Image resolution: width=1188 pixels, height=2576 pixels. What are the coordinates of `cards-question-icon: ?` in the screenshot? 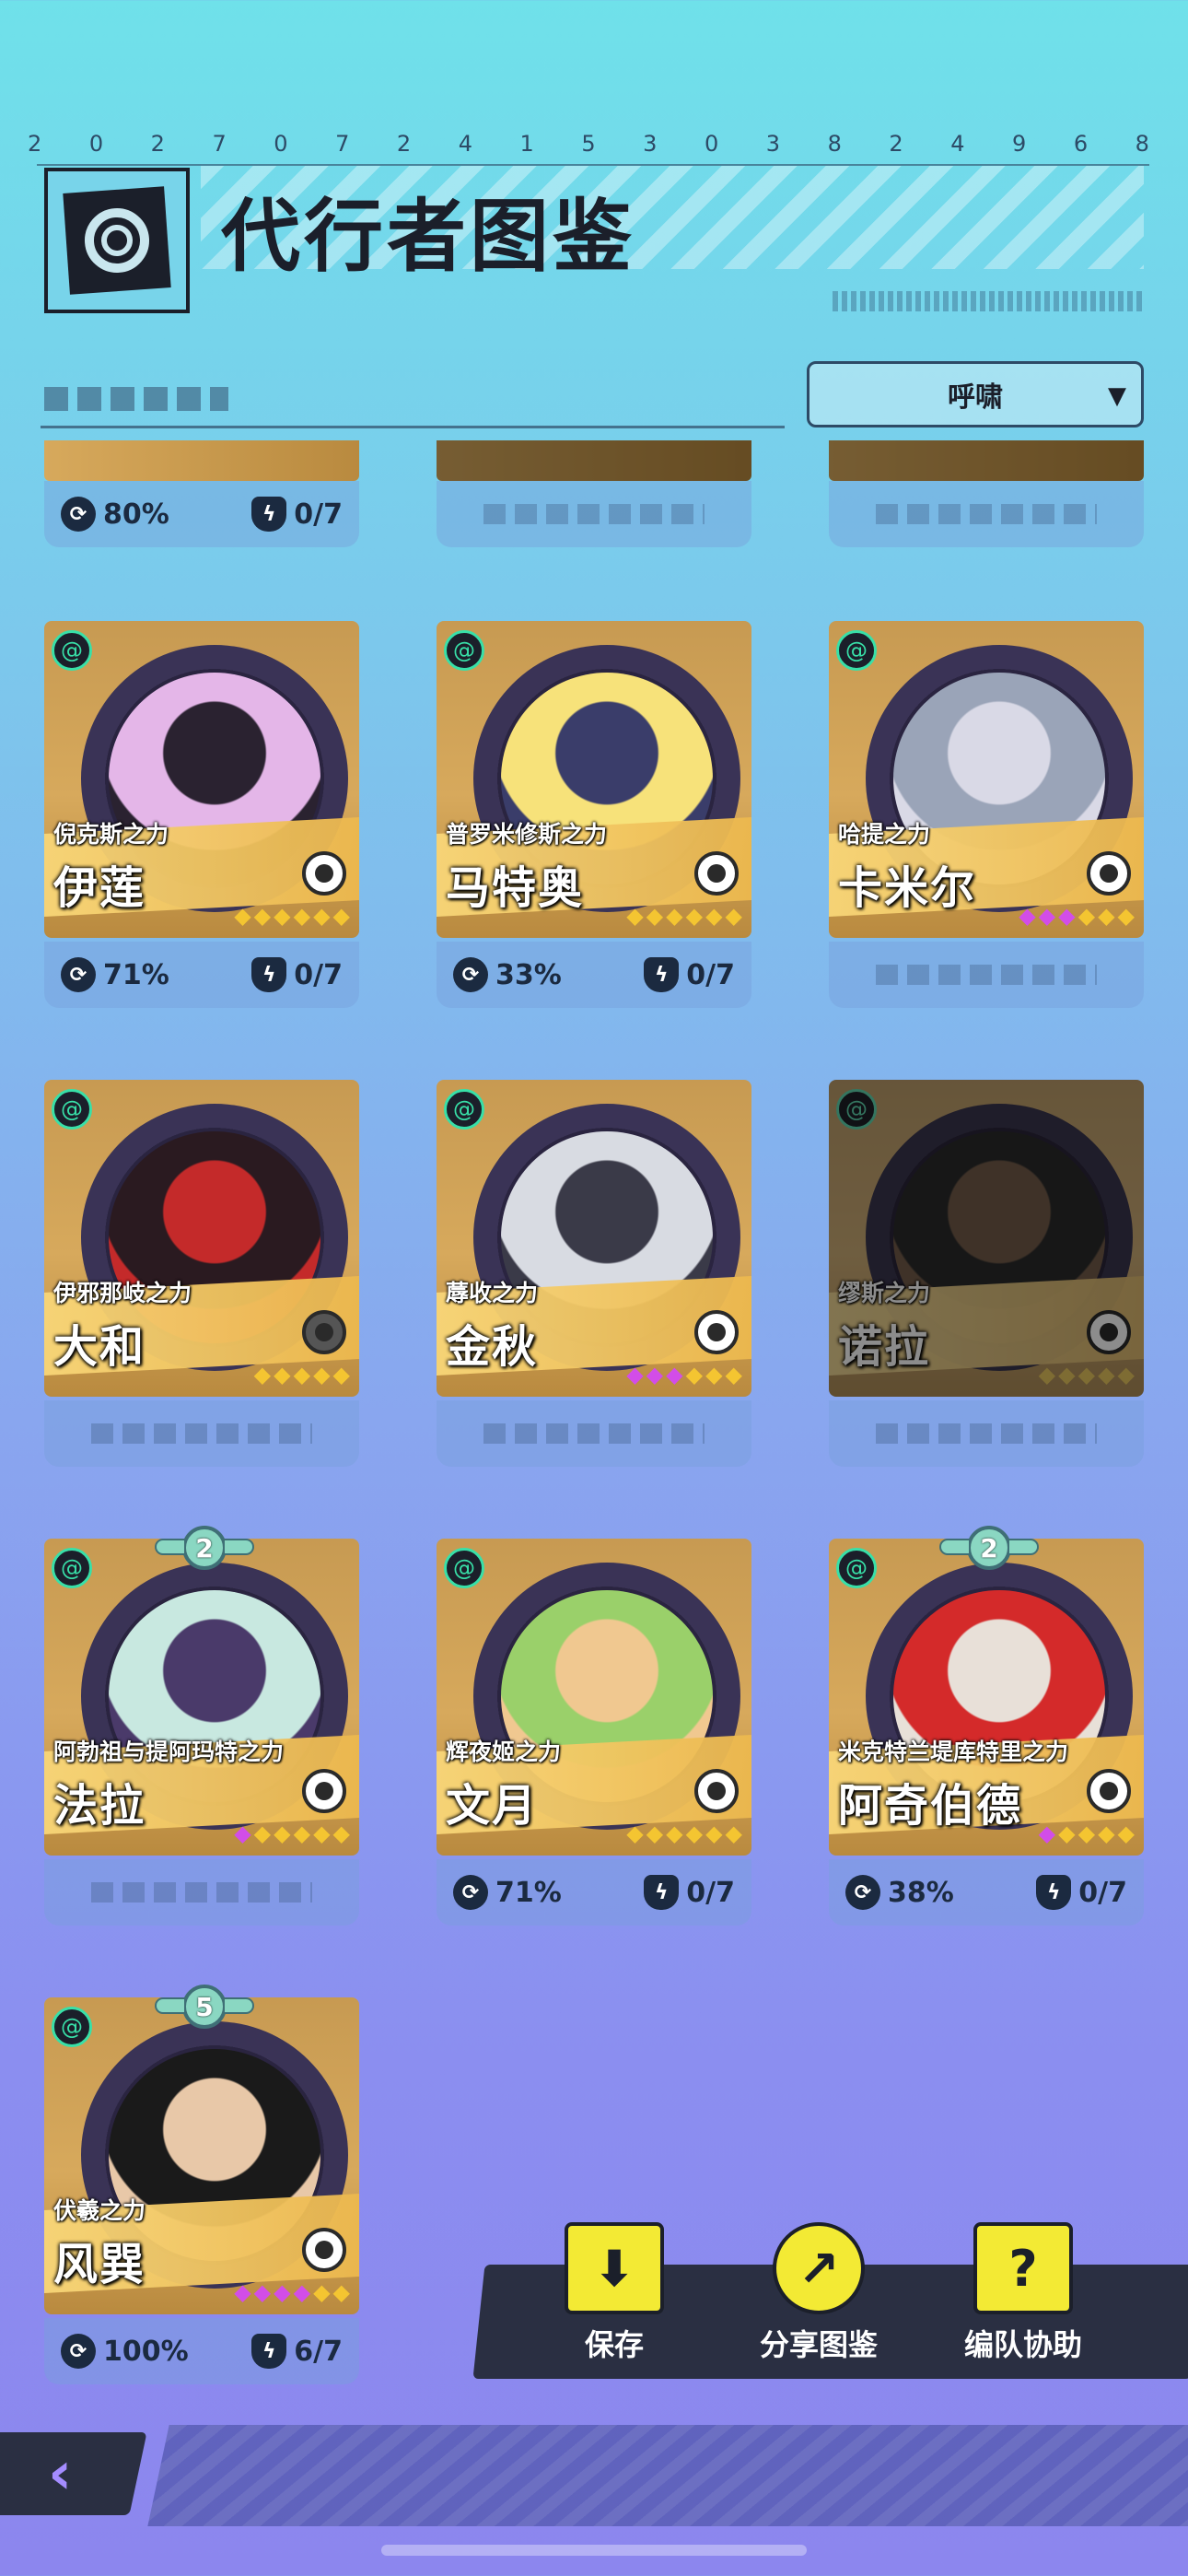 It's located at (1023, 2268).